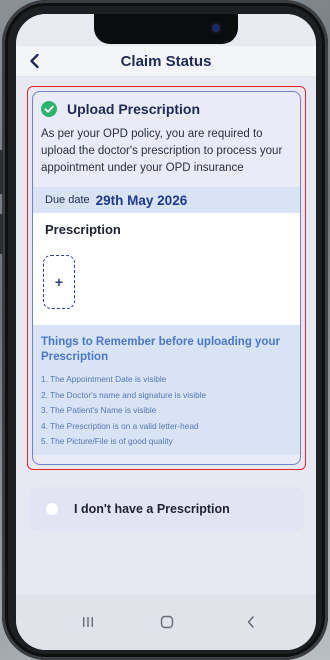  Describe the element at coordinates (67, 200) in the screenshot. I see `due-date-label: Due date` at that location.